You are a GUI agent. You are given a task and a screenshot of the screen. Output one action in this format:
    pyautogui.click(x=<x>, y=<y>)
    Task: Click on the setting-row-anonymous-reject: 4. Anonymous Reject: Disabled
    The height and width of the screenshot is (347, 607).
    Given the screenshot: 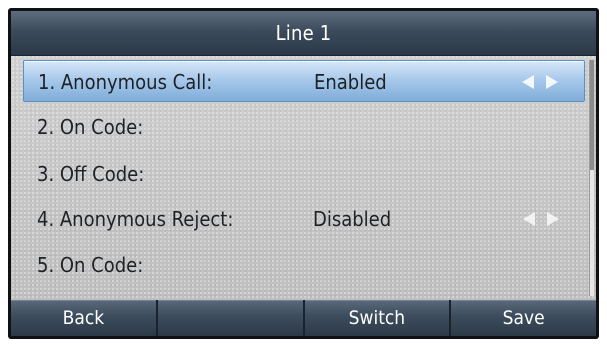 What is the action you would take?
    pyautogui.click(x=304, y=219)
    